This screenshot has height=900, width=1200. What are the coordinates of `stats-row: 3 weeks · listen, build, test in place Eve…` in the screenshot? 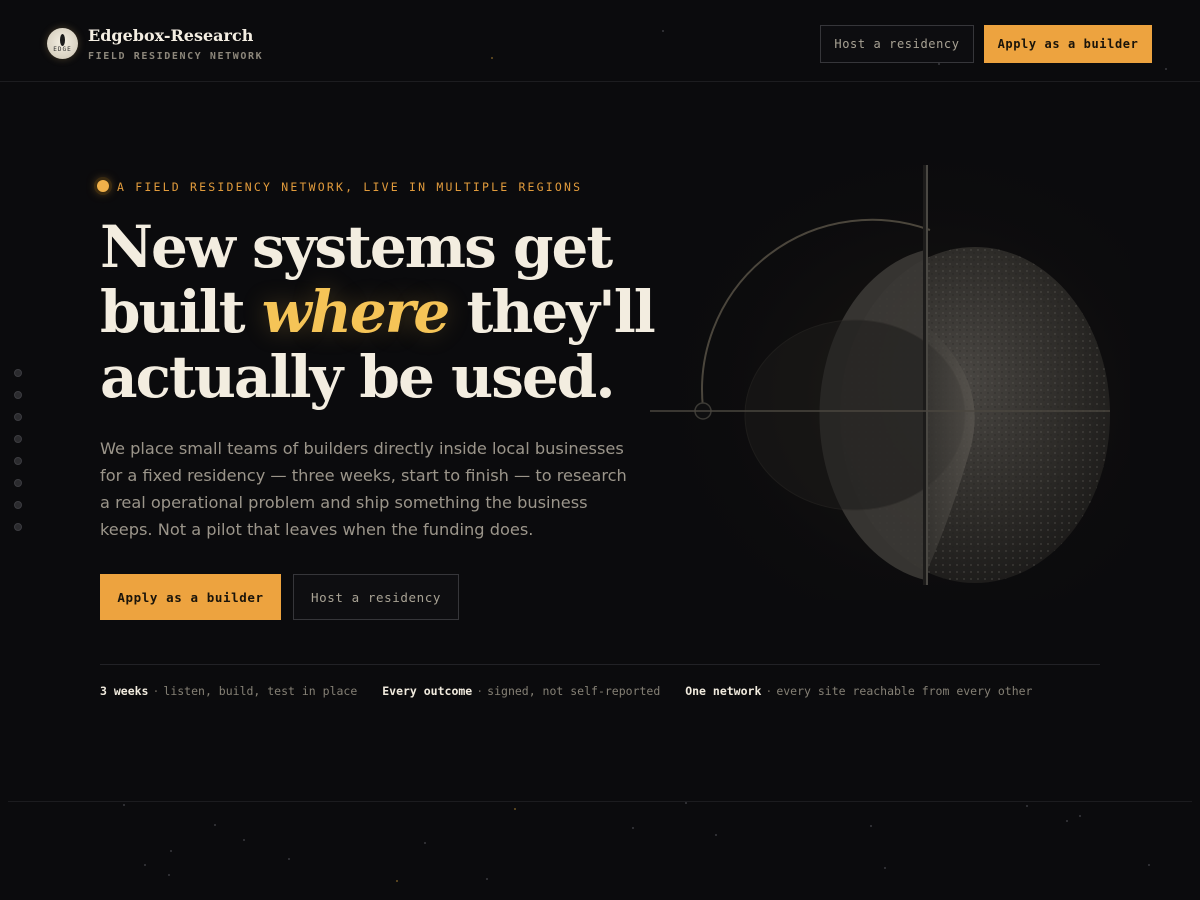 It's located at (575, 691).